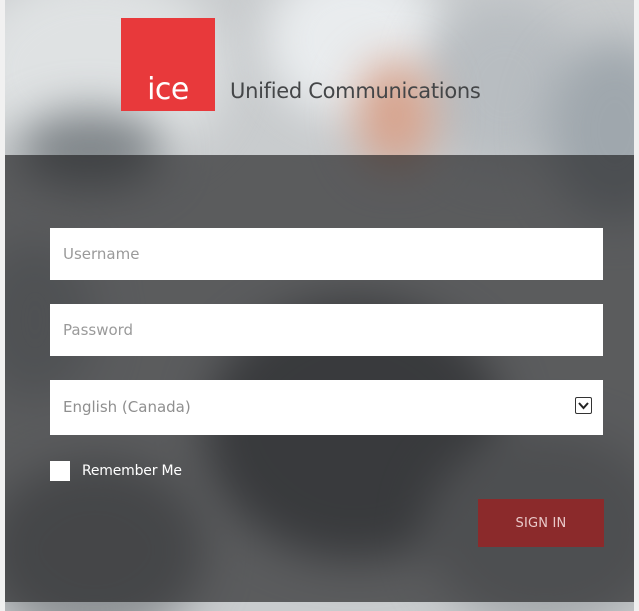 This screenshot has width=639, height=611. I want to click on username-input, so click(326, 254).